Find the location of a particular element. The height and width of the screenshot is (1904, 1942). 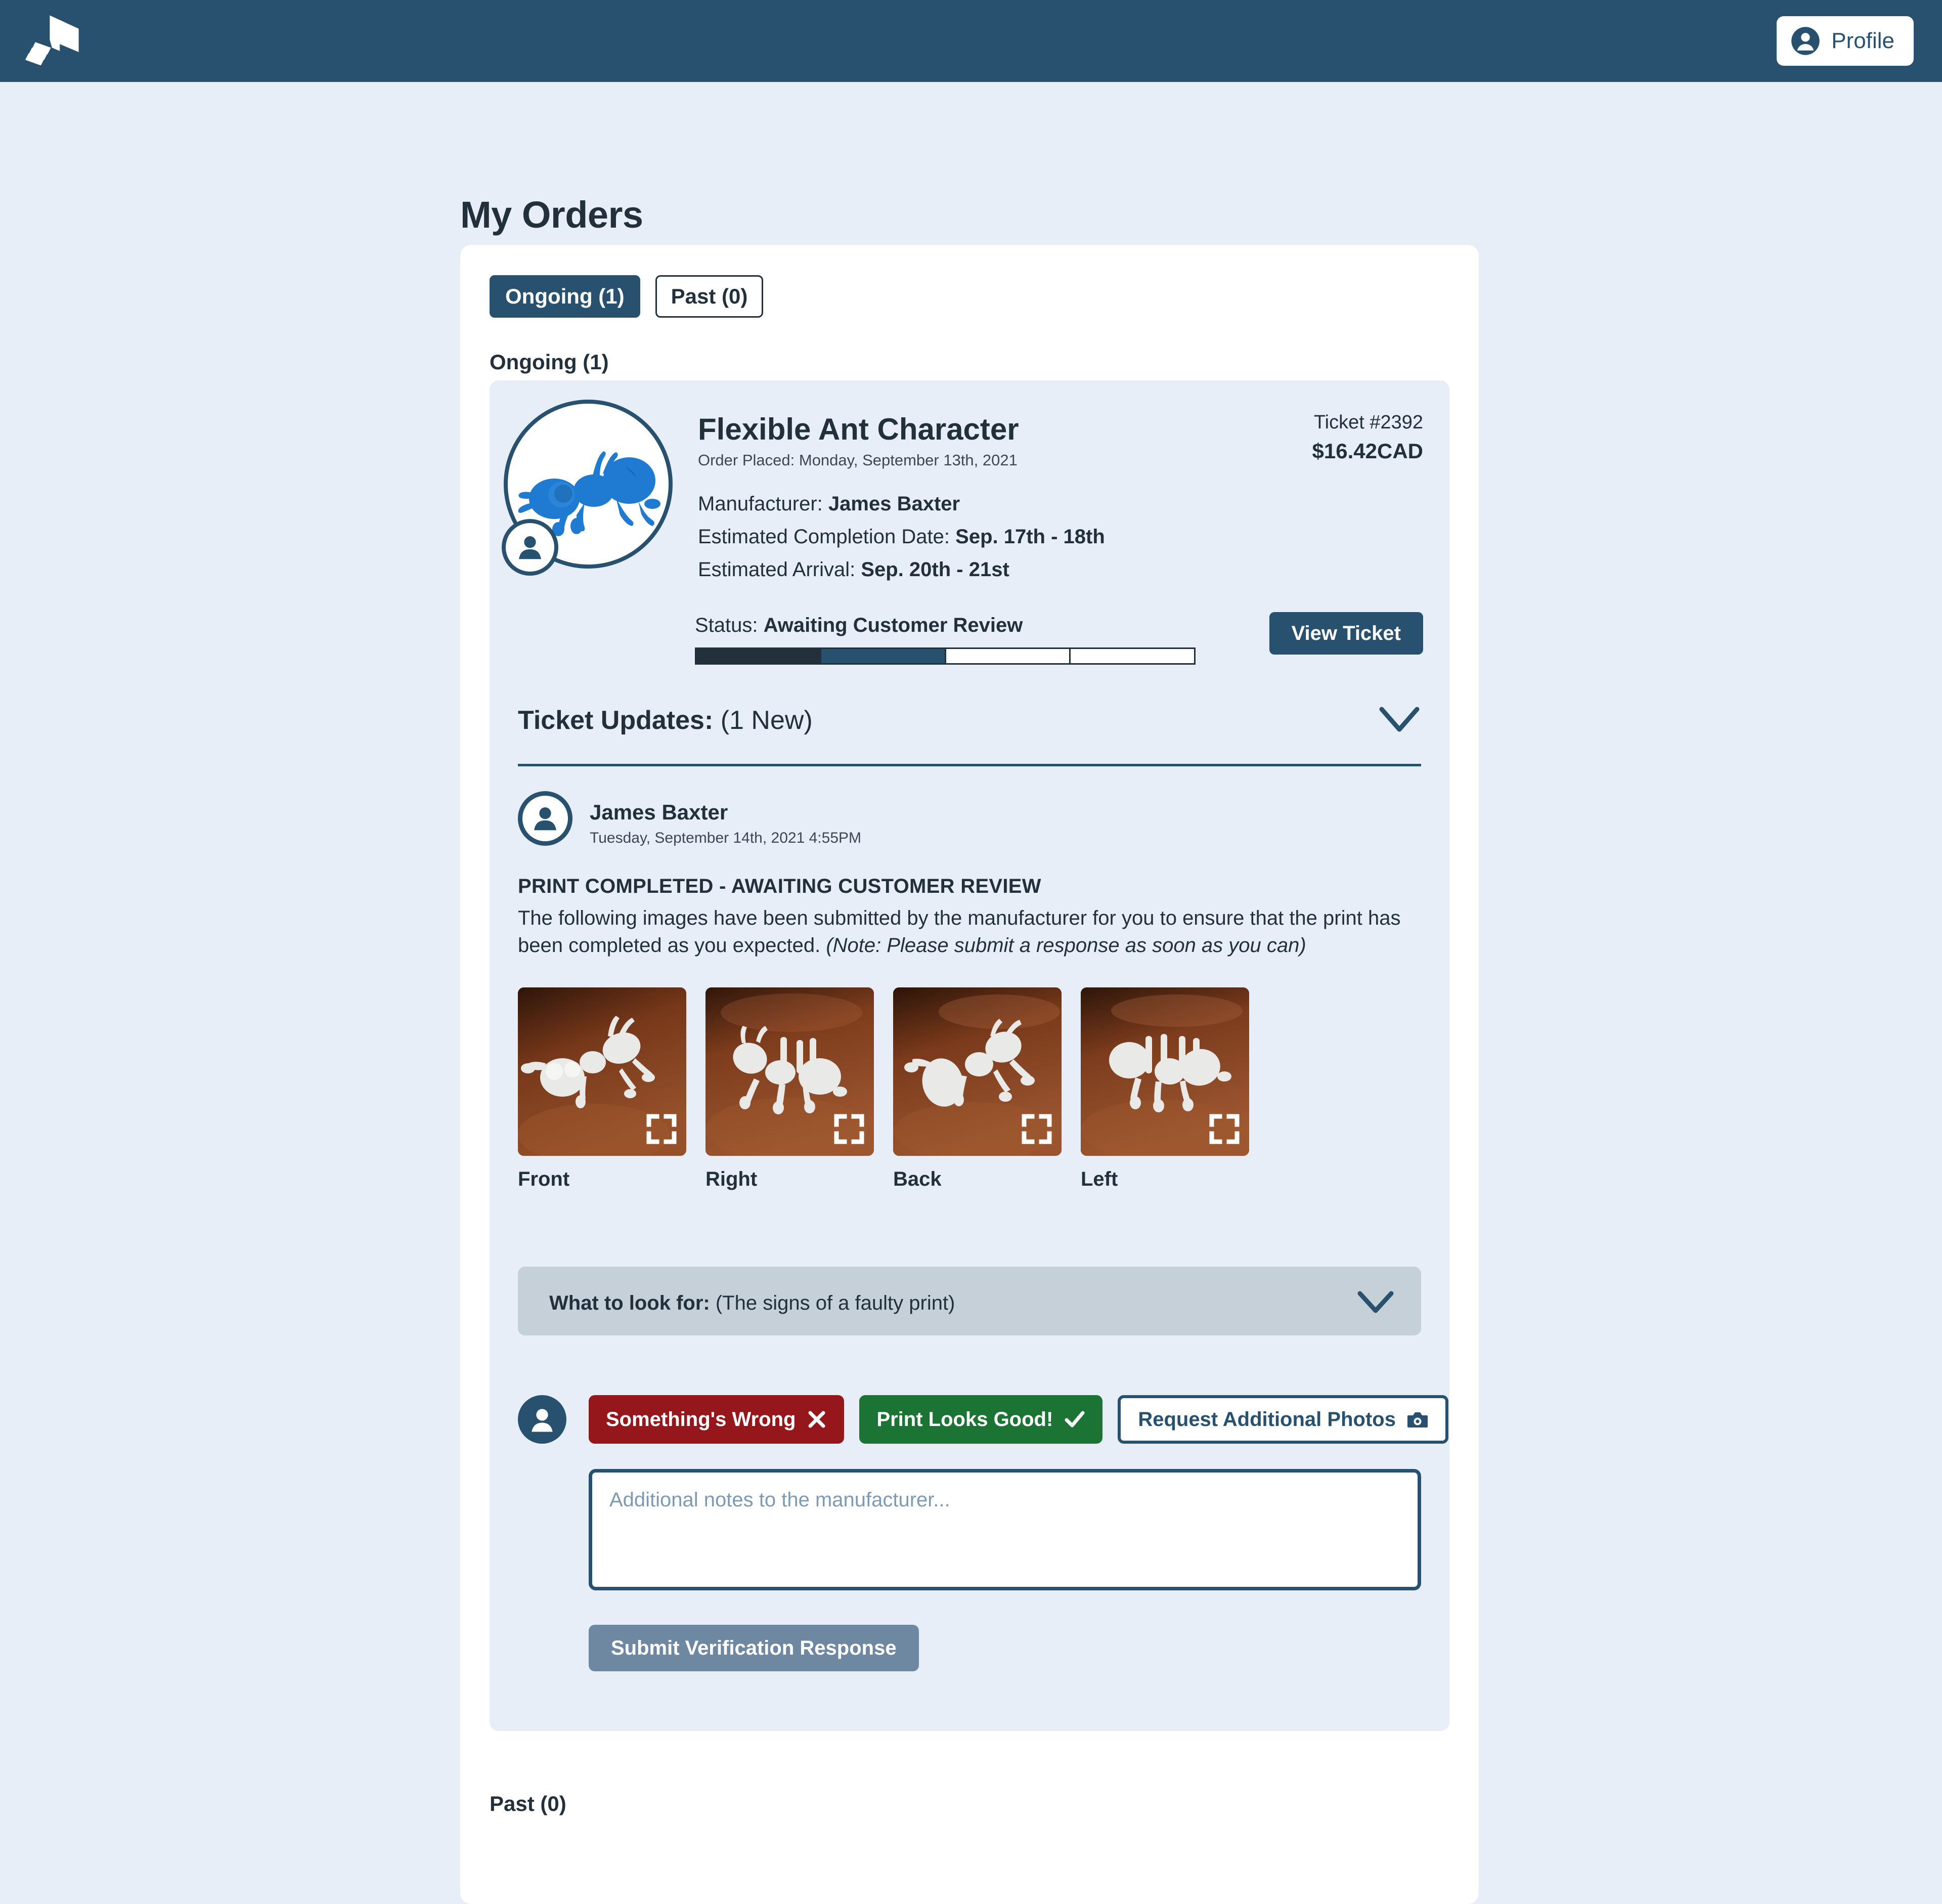

3d-printer-logo-icon is located at coordinates (52, 41).